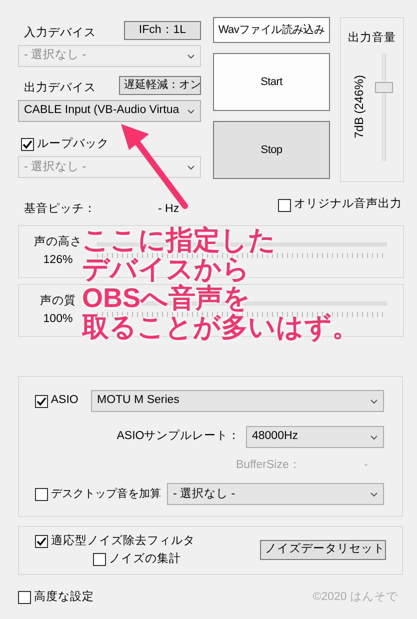  I want to click on slider-reading: 100%, so click(58, 319).